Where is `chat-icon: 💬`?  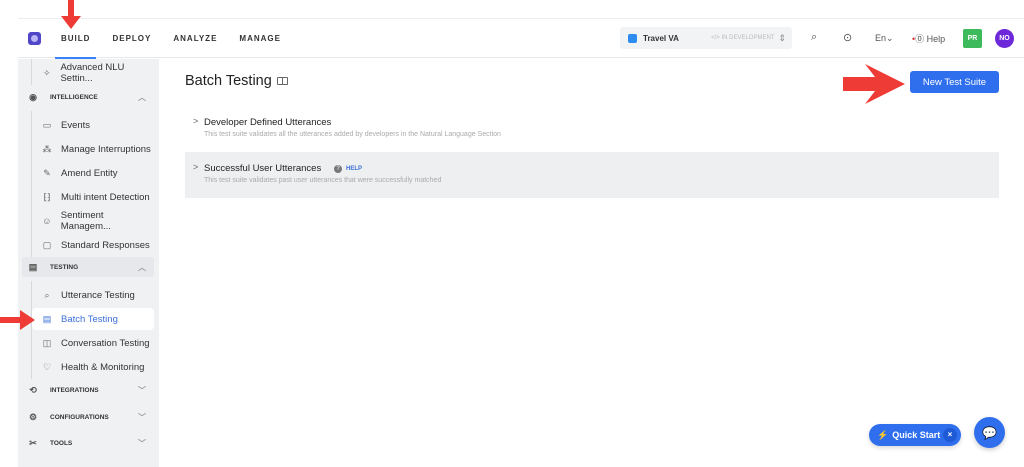 chat-icon: 💬 is located at coordinates (989, 432).